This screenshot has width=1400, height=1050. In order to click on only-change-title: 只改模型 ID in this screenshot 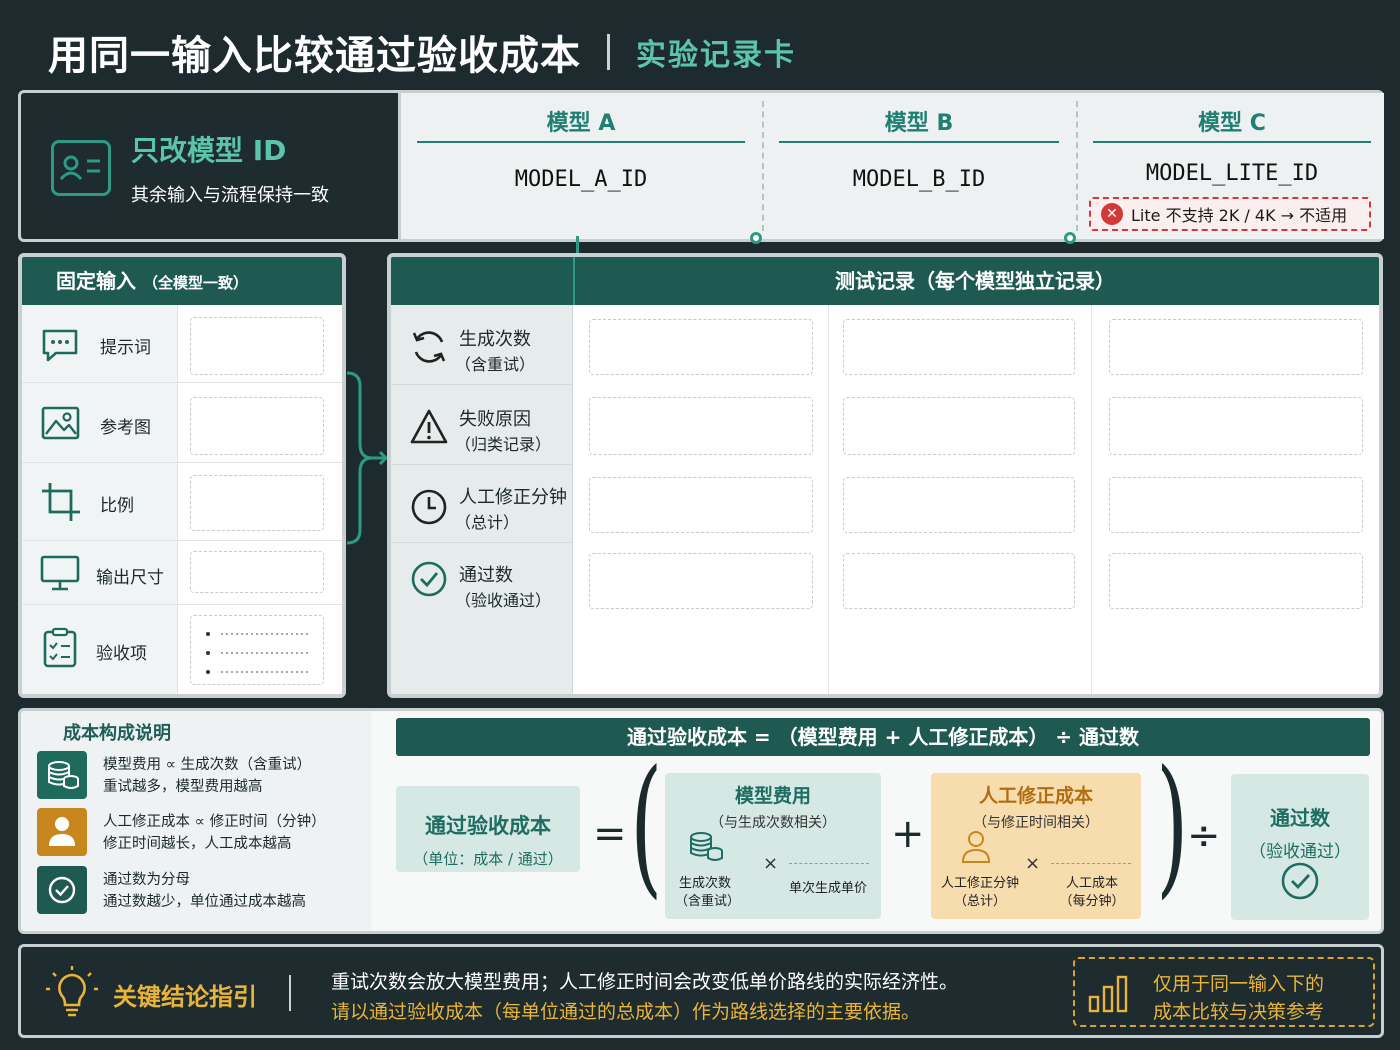, I will do `click(209, 150)`.